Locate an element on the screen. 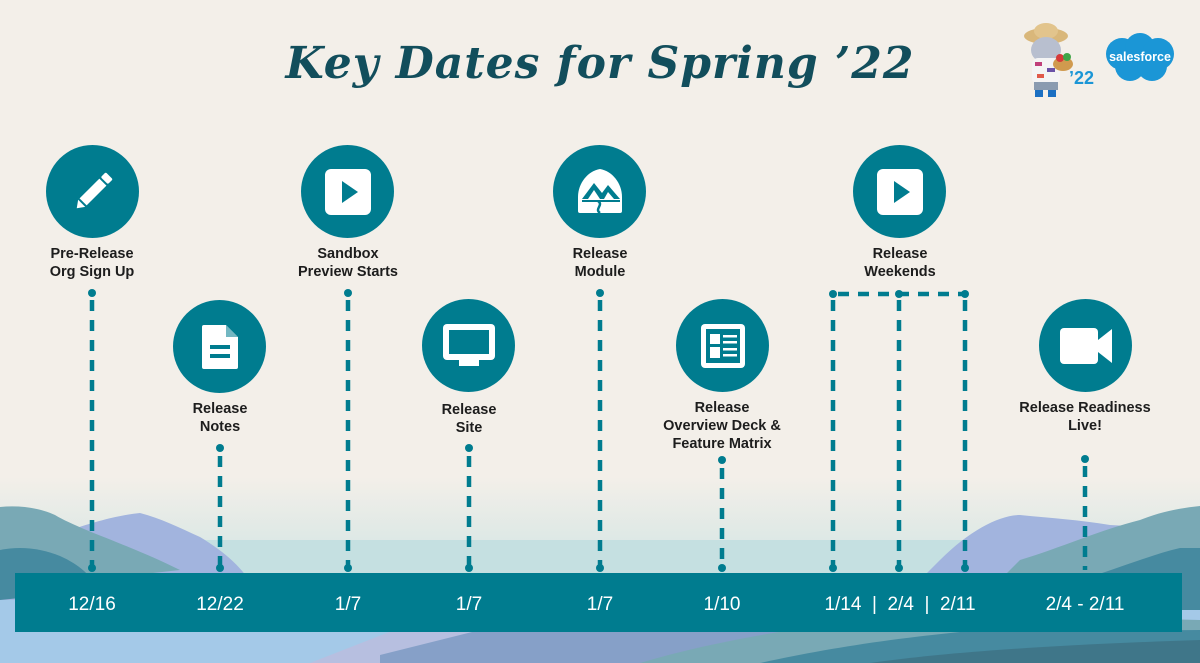 The image size is (1200, 663). milestone-release-module-icon-circle is located at coordinates (599, 191).